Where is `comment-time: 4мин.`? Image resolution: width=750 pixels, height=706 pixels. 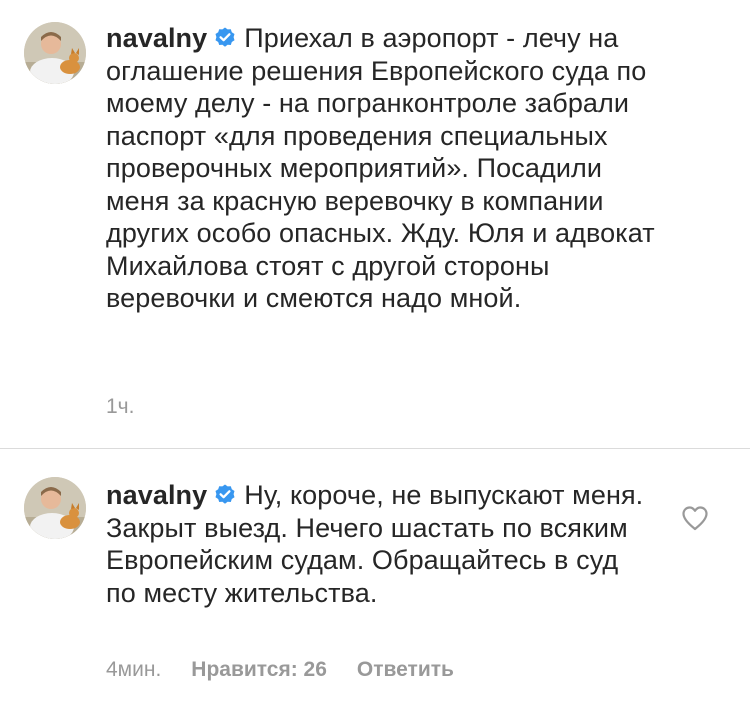
comment-time: 4мин. is located at coordinates (134, 669).